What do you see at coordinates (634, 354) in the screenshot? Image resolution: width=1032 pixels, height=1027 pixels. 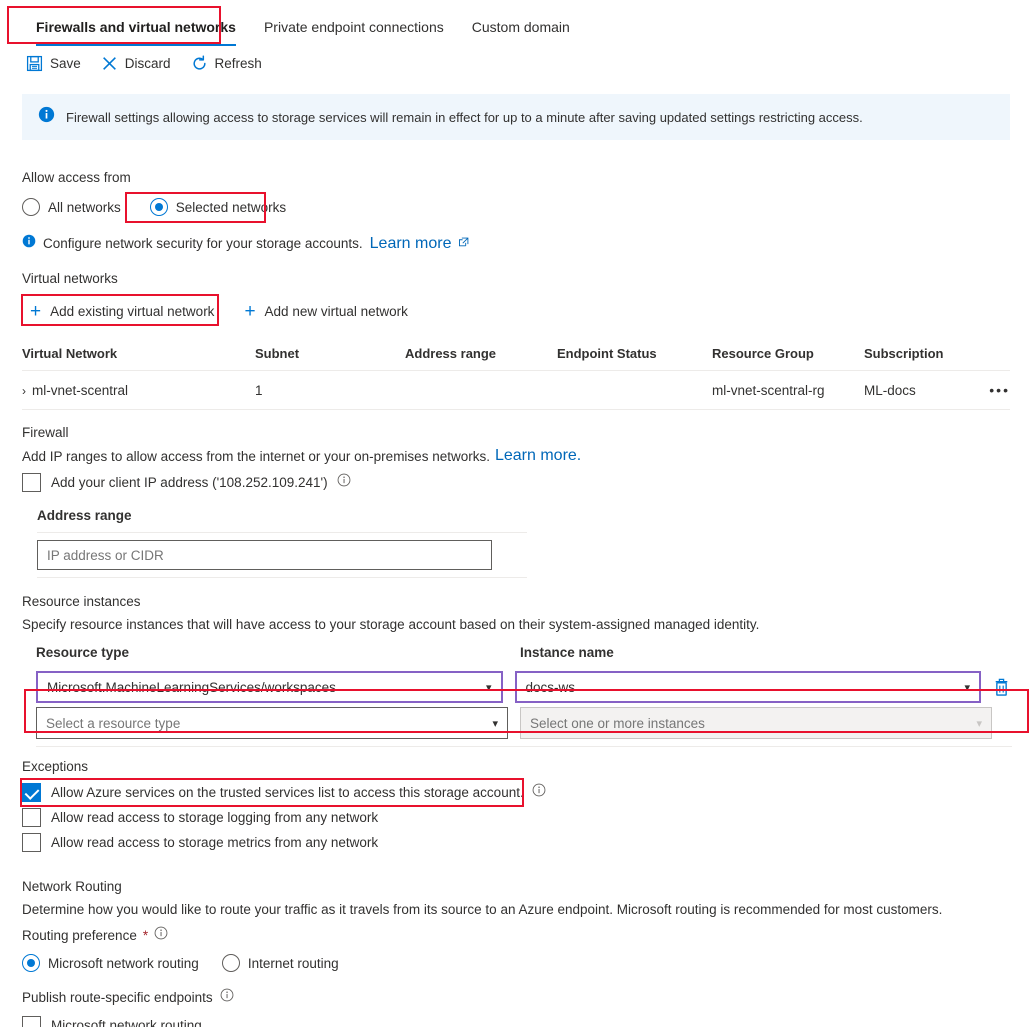 I see `column-header-endpoint-status: Endpoint Status` at bounding box center [634, 354].